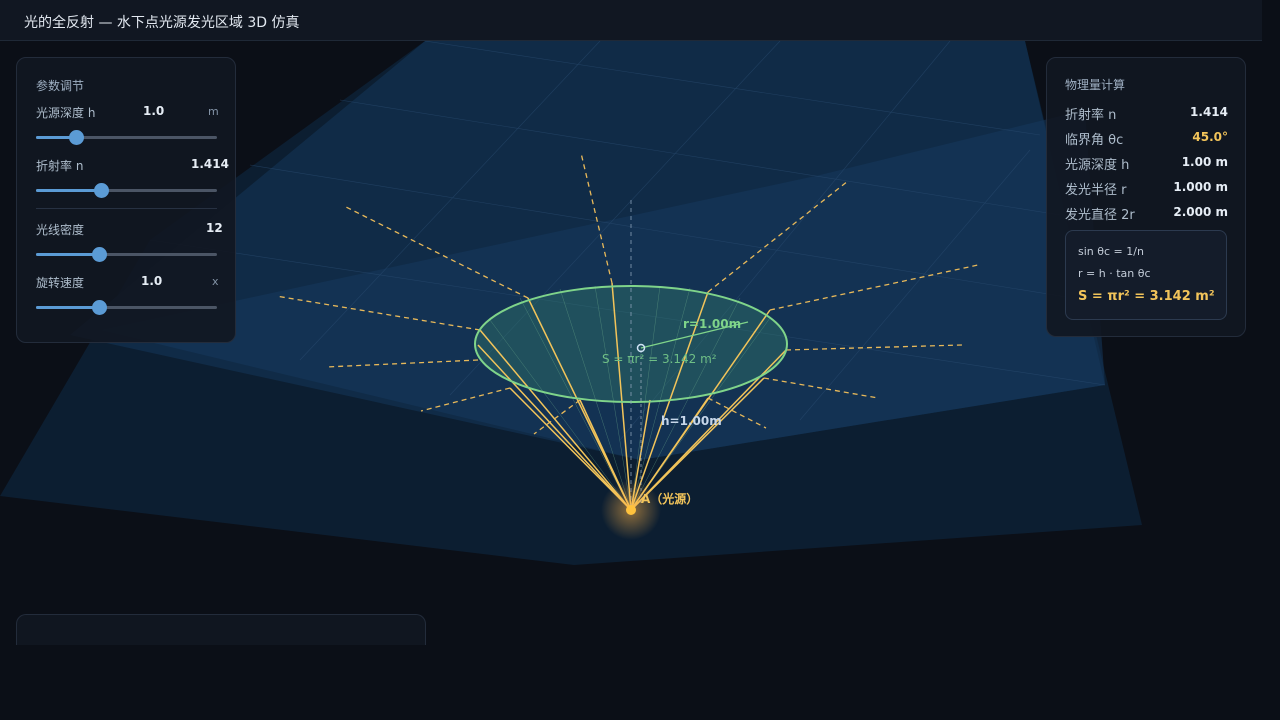  What do you see at coordinates (659, 359) in the screenshot?
I see `area-label: S = πr² = 3.142 m²` at bounding box center [659, 359].